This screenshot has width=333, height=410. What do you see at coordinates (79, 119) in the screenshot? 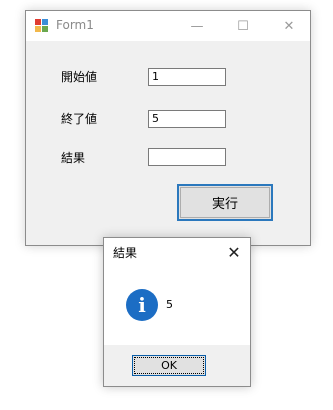
I see `end-value-label: 終了値` at bounding box center [79, 119].